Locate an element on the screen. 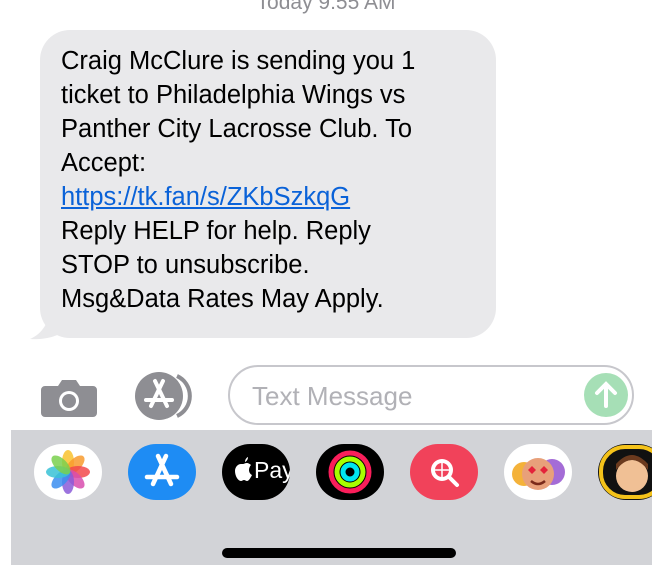 The width and height of the screenshot is (652, 565). message-timestamp: Today 9:55 AM is located at coordinates (326, 7).